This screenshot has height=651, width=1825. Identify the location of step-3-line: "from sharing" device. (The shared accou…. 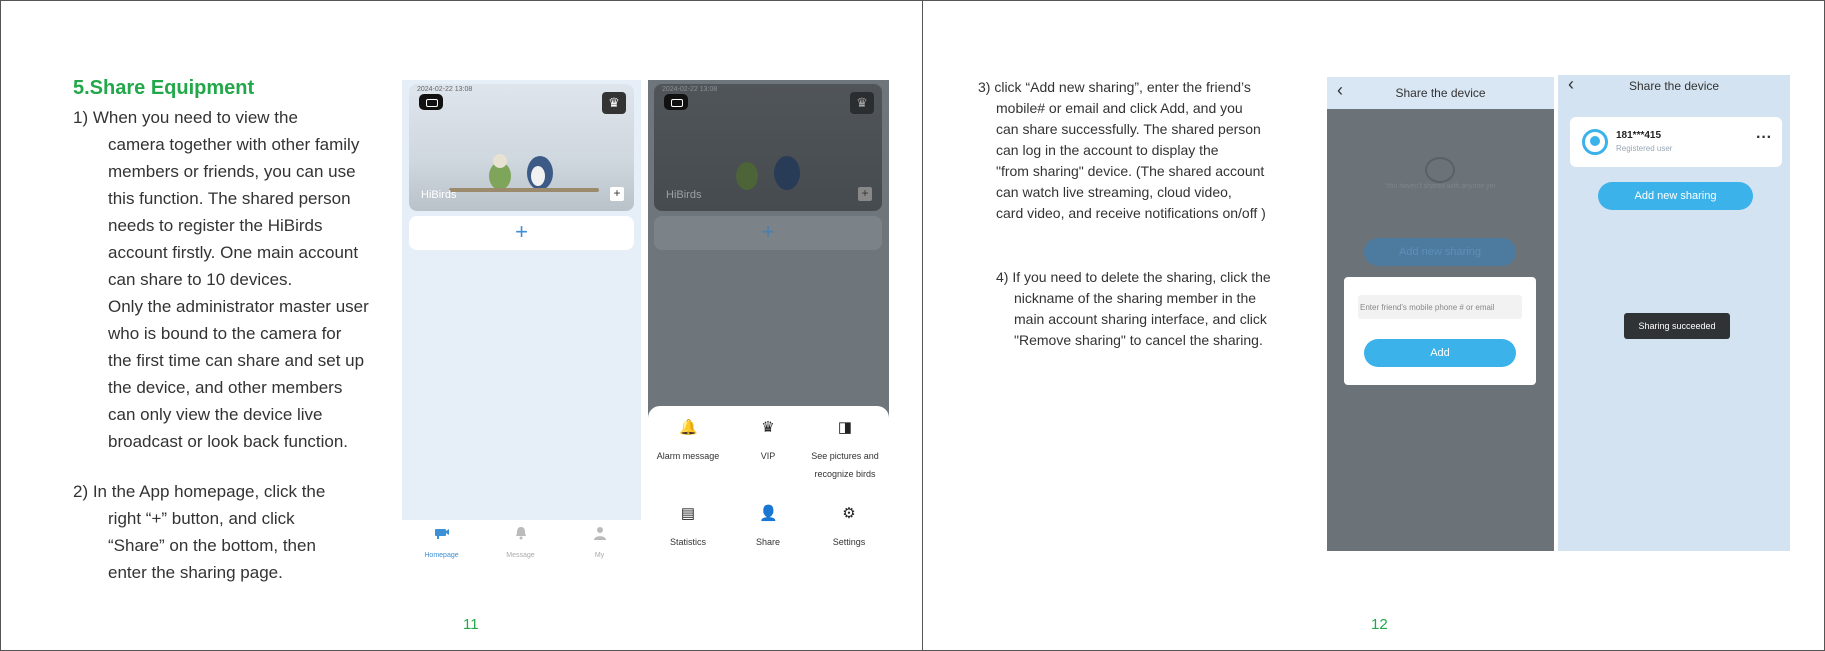
(1130, 171).